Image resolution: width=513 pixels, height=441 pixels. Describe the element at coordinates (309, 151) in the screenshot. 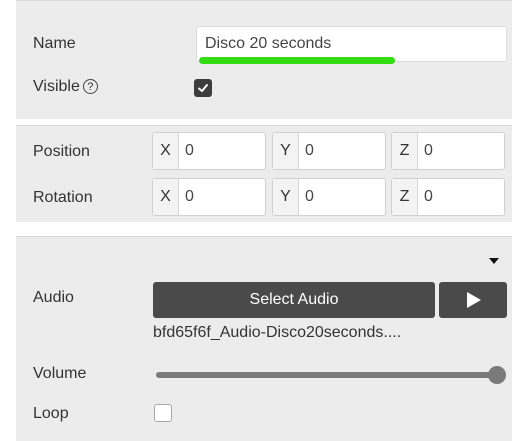

I see `position-y-value: 0` at that location.